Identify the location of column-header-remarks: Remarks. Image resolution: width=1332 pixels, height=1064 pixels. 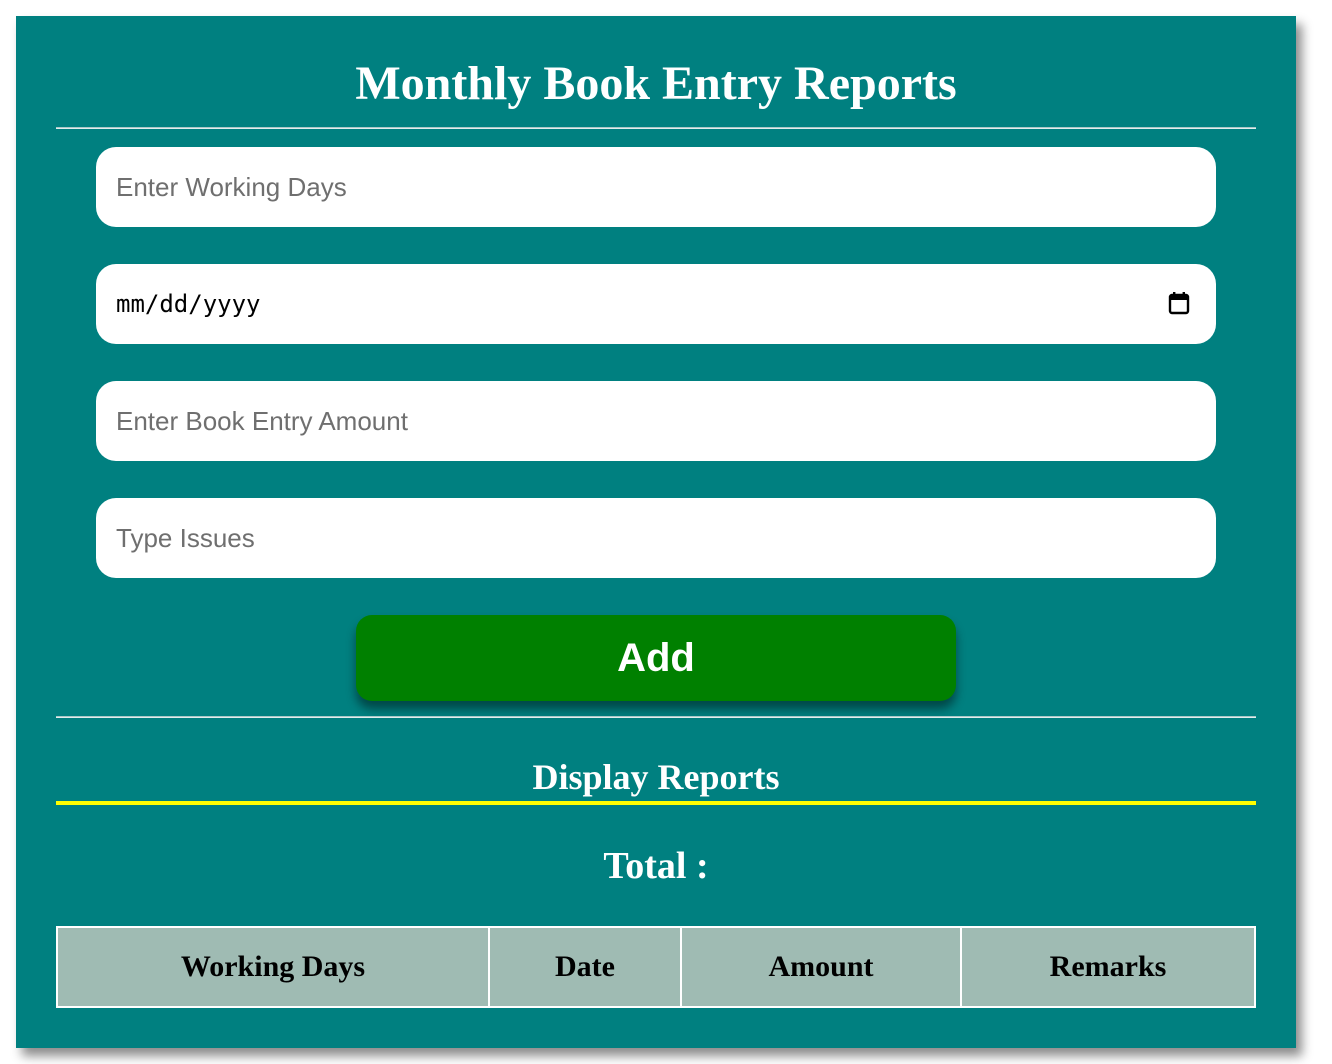
(1108, 967).